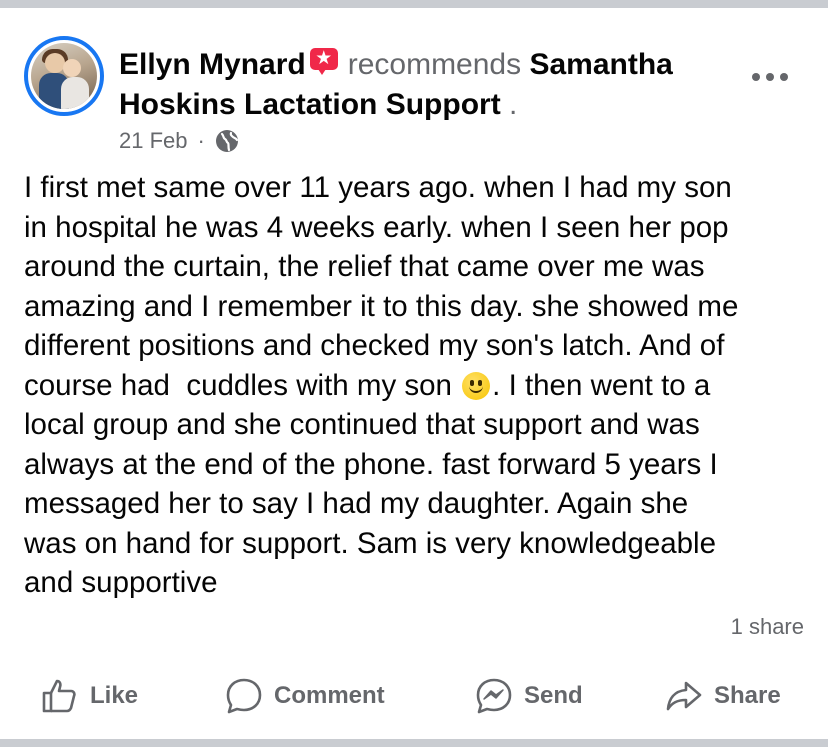 The width and height of the screenshot is (828, 747). Describe the element at coordinates (770, 77) in the screenshot. I see `more-options-icon` at that location.